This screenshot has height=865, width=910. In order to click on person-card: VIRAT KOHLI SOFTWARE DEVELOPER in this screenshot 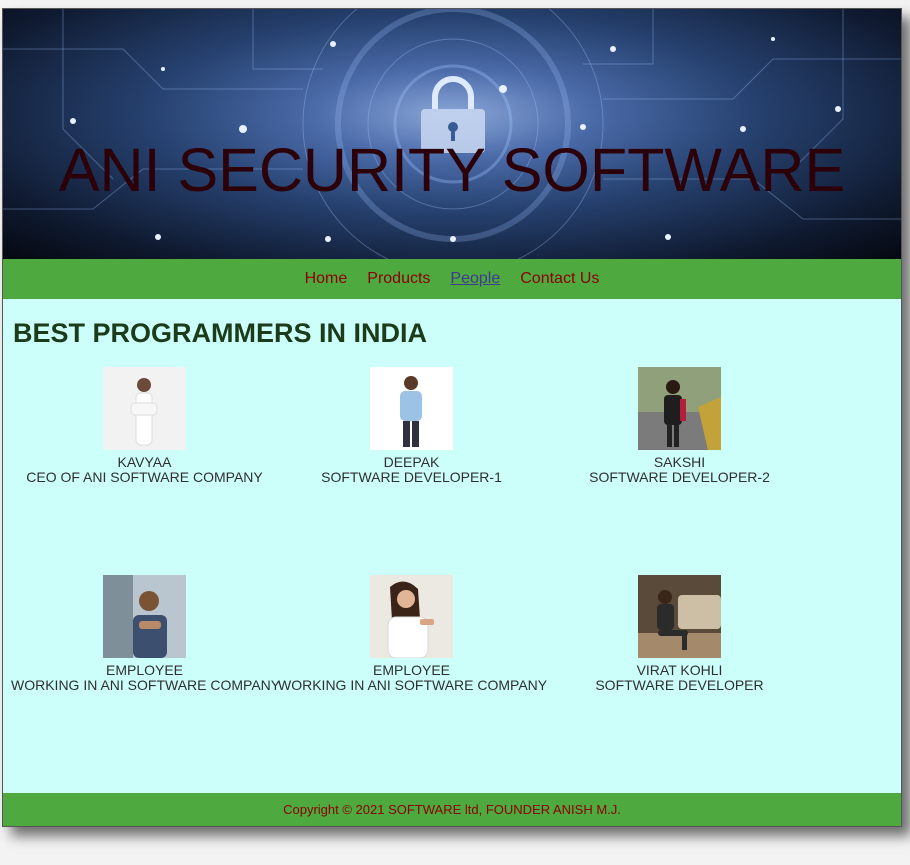, I will do `click(679, 634)`.